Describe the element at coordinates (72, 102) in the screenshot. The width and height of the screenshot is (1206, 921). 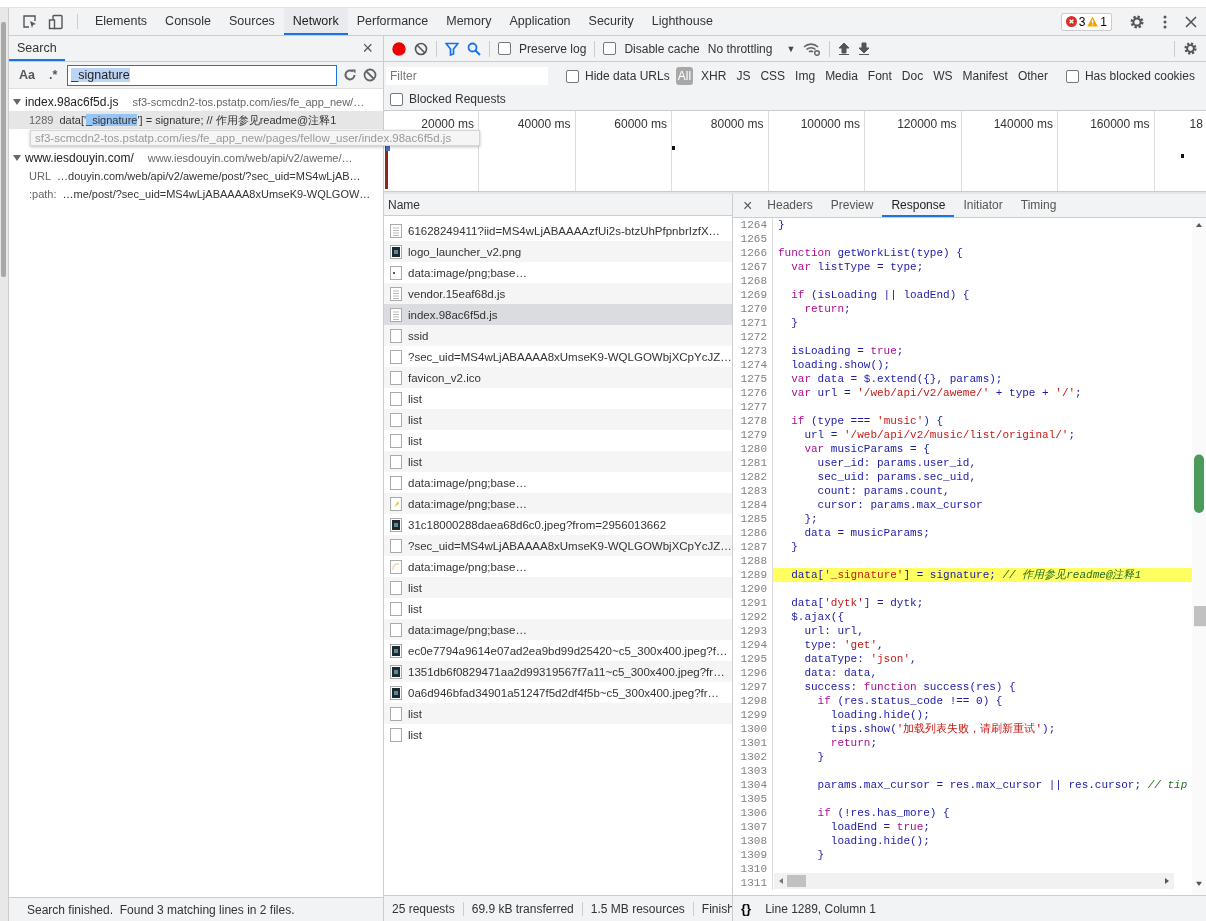
I see `result-file-name: index.98ac6f5d.js` at that location.